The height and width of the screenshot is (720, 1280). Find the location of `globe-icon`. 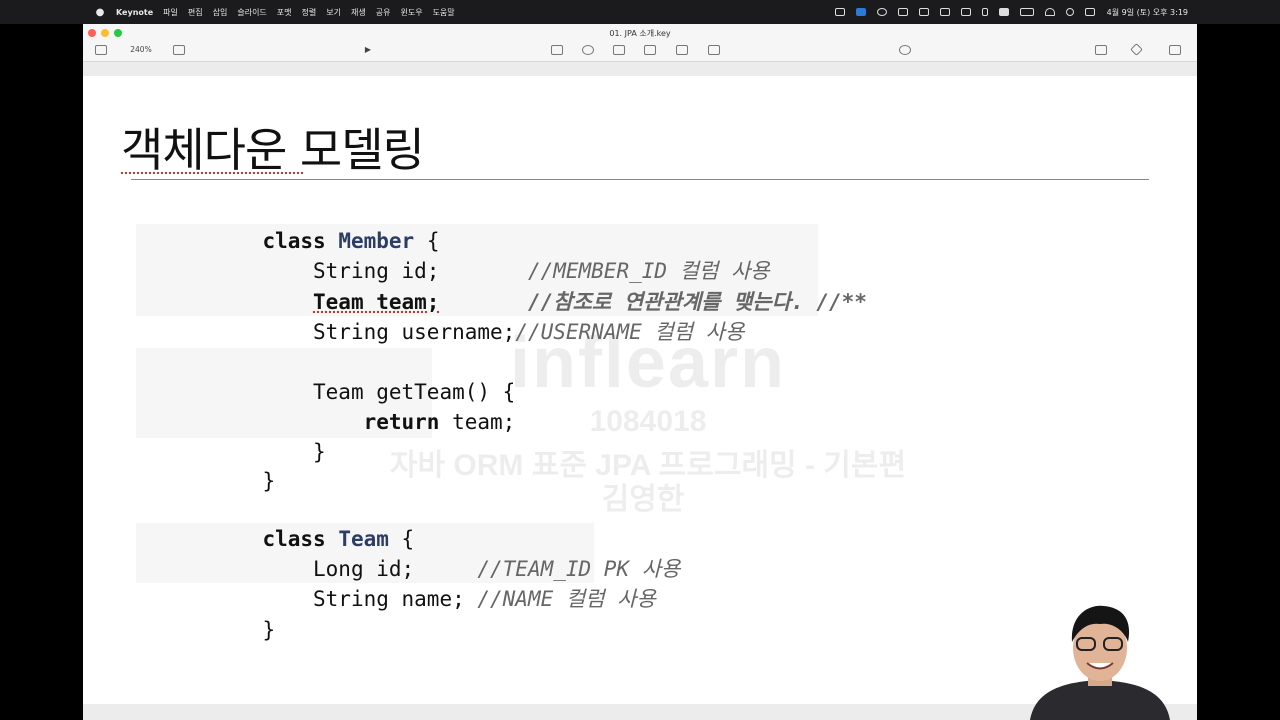

globe-icon is located at coordinates (881, 12).